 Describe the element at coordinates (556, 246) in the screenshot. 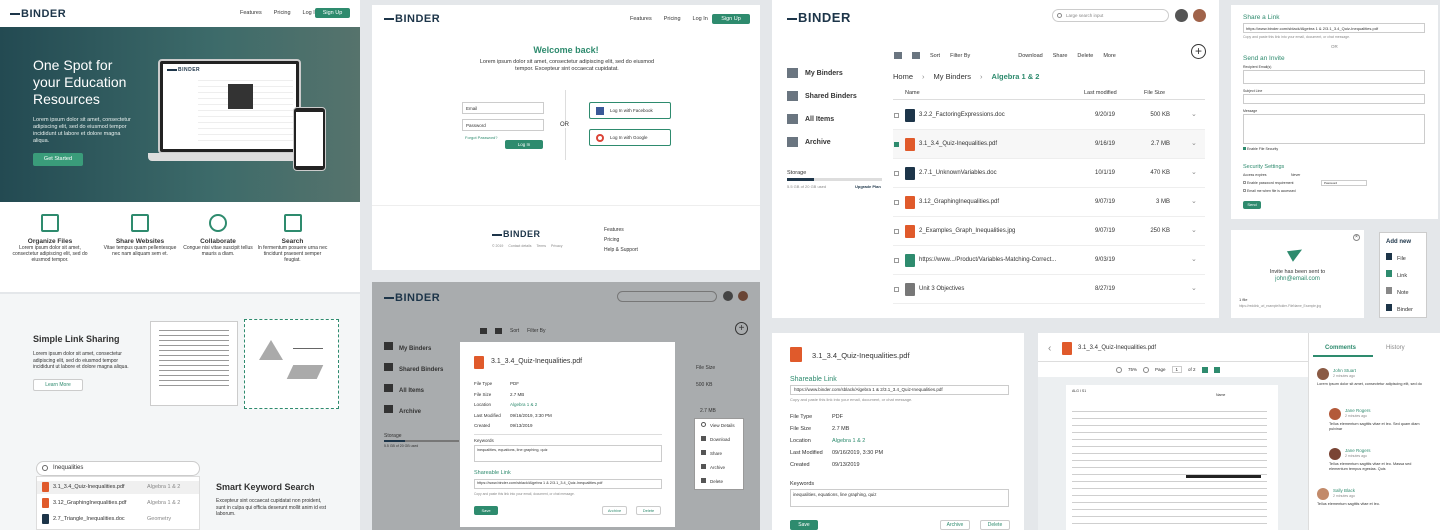

I see `privacy-link: Privacy` at that location.